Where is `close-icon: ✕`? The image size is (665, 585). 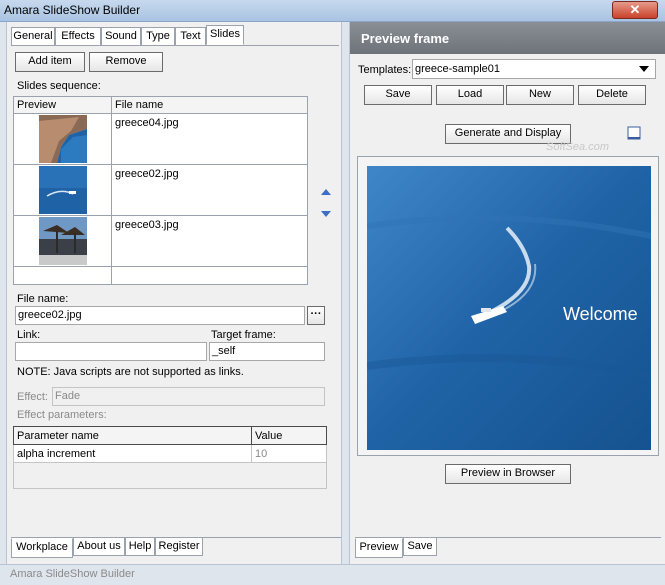 close-icon: ✕ is located at coordinates (635, 9).